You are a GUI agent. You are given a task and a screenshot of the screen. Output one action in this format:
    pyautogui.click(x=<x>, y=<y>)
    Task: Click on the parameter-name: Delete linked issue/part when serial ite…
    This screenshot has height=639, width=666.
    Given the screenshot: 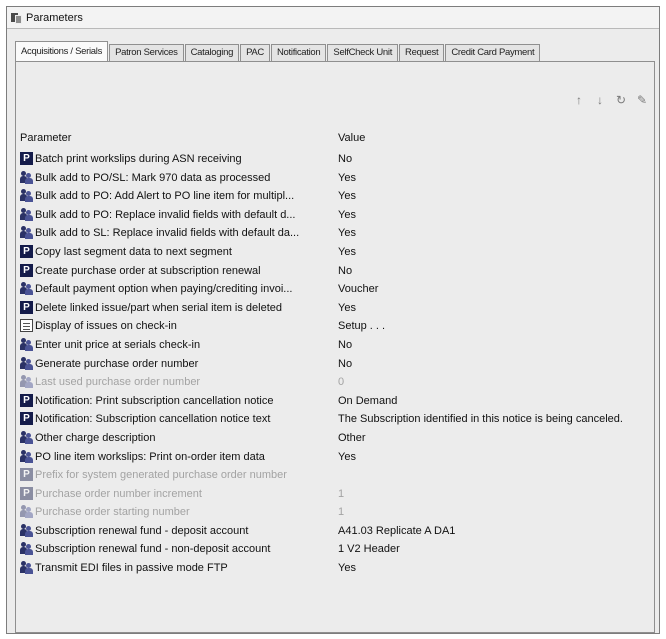 What is the action you would take?
    pyautogui.click(x=159, y=307)
    